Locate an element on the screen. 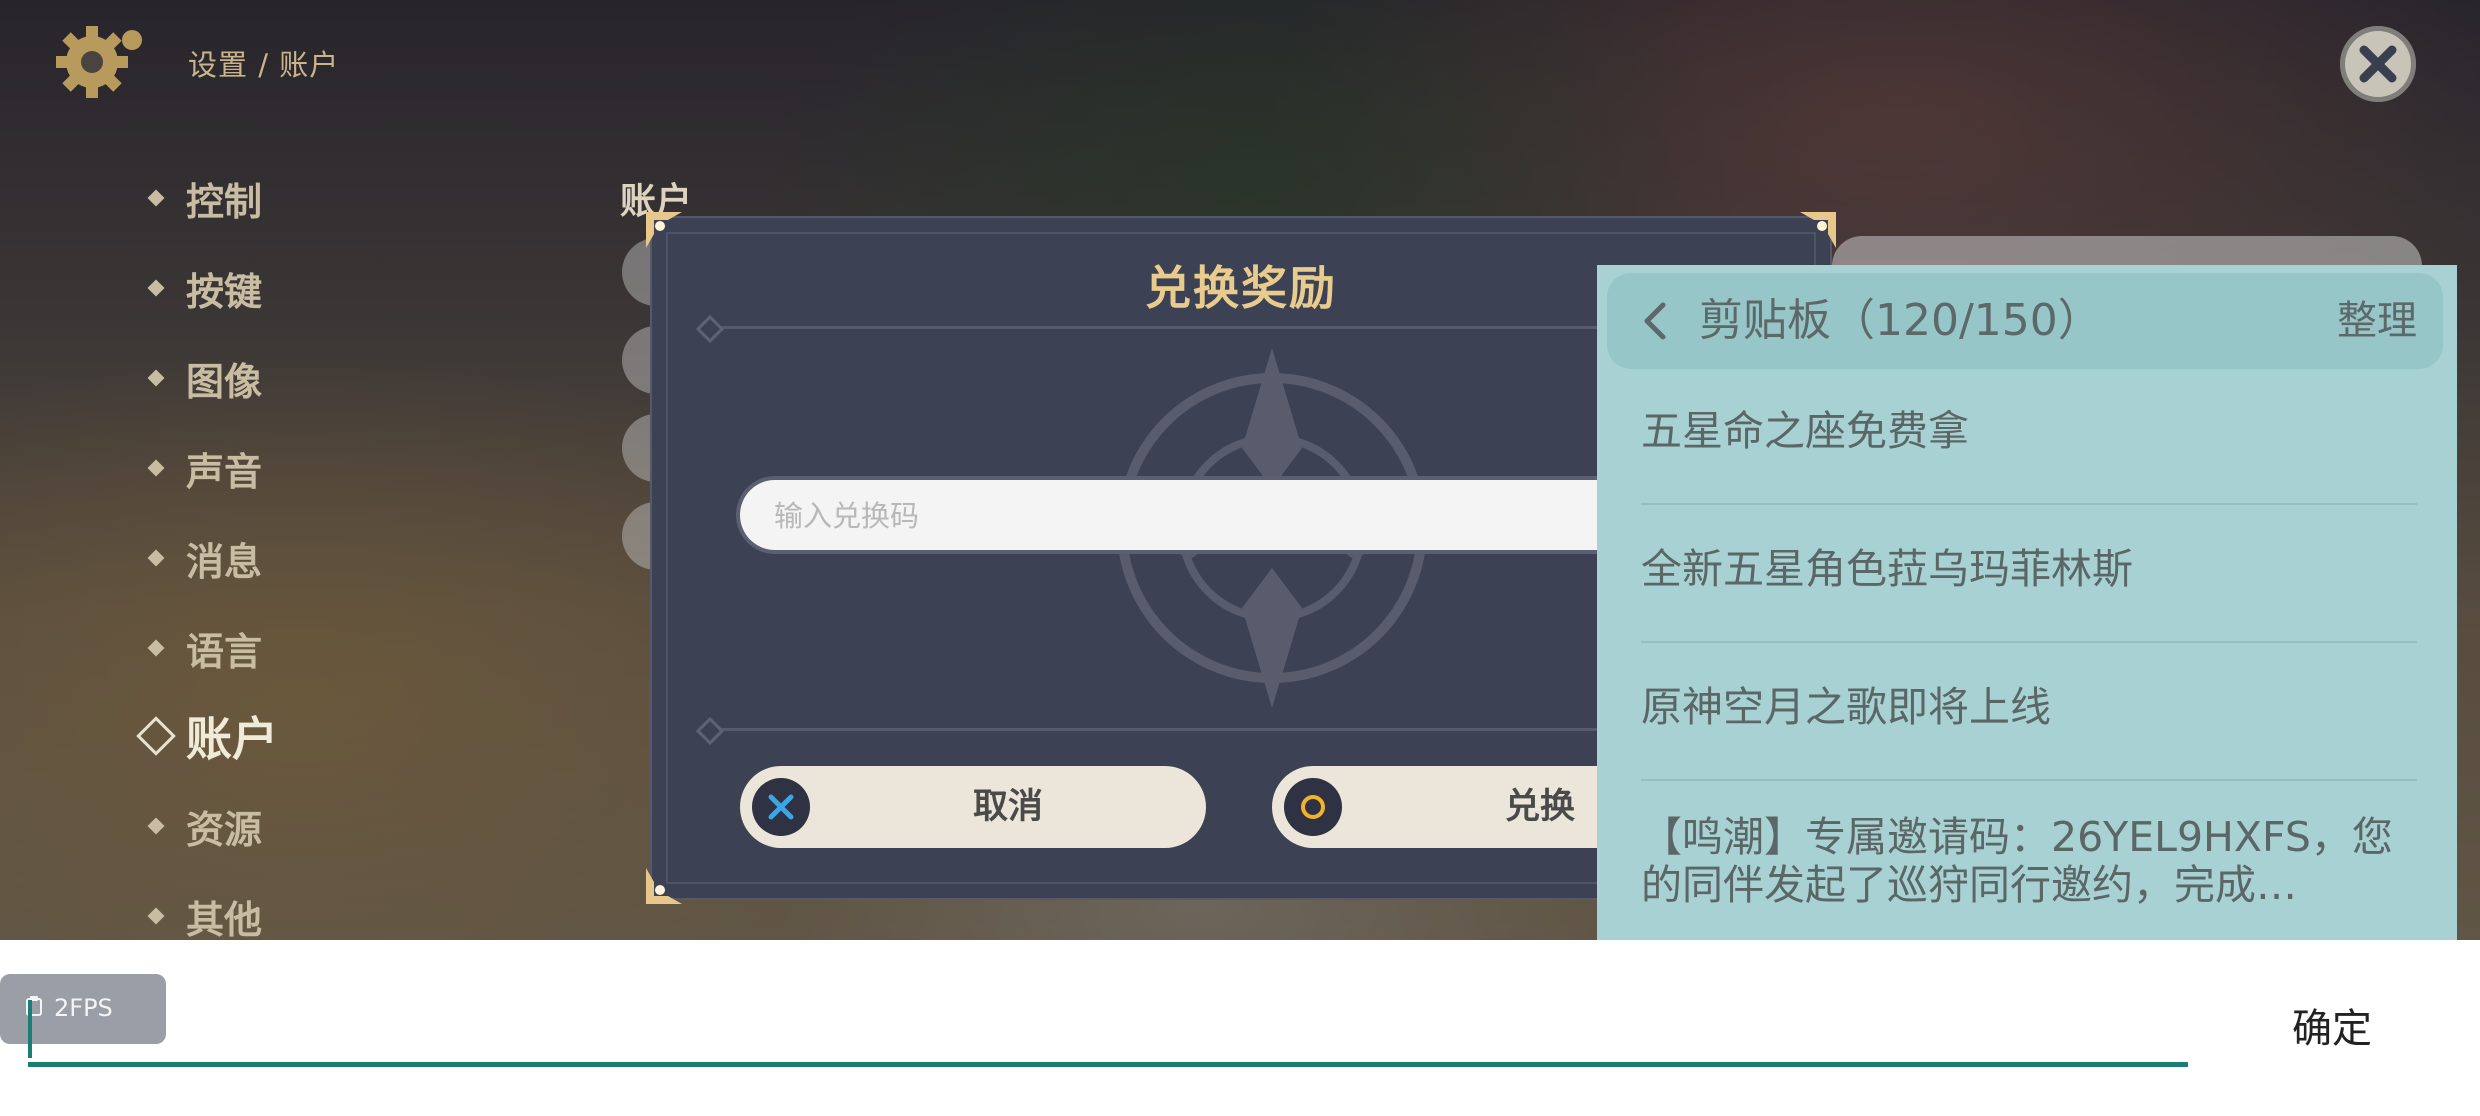 This screenshot has height=1116, width=2480. gear-icon is located at coordinates (100, 62).